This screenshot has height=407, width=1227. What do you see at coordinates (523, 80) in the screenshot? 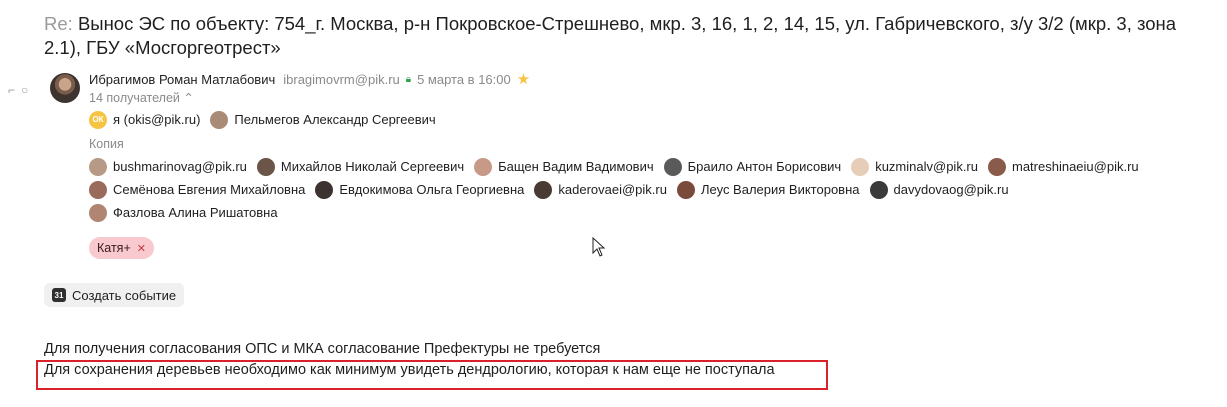
I see `star-icon: ★` at bounding box center [523, 80].